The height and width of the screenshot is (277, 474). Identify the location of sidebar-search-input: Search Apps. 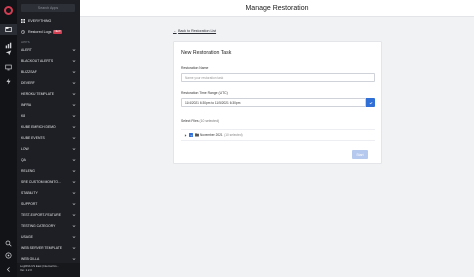
(48, 8).